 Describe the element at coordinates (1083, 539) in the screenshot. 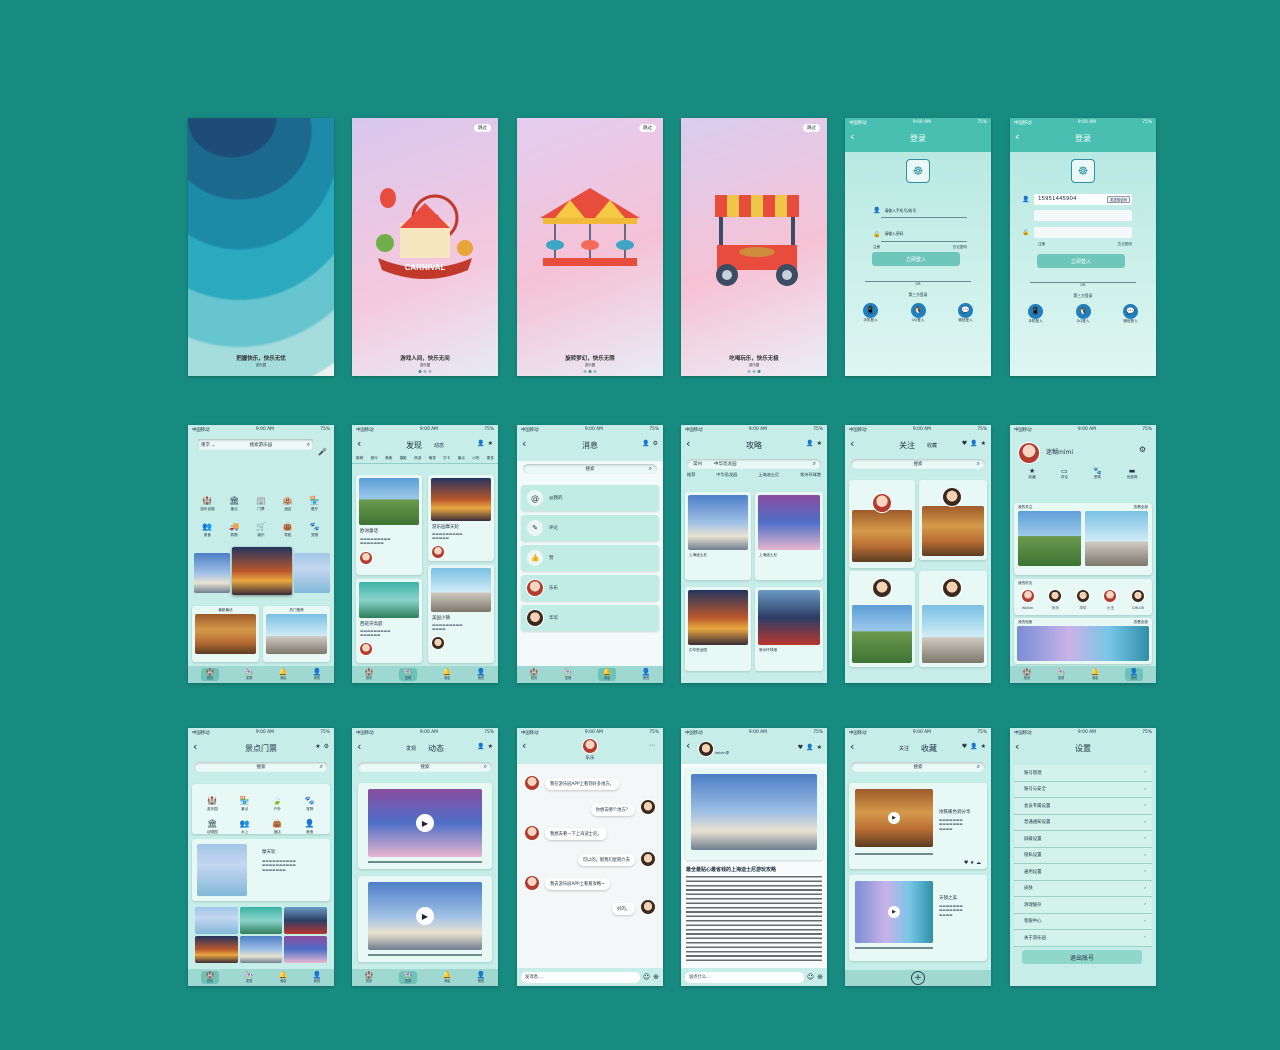

I see `my-follow-section: 我的关注 查看全部` at that location.